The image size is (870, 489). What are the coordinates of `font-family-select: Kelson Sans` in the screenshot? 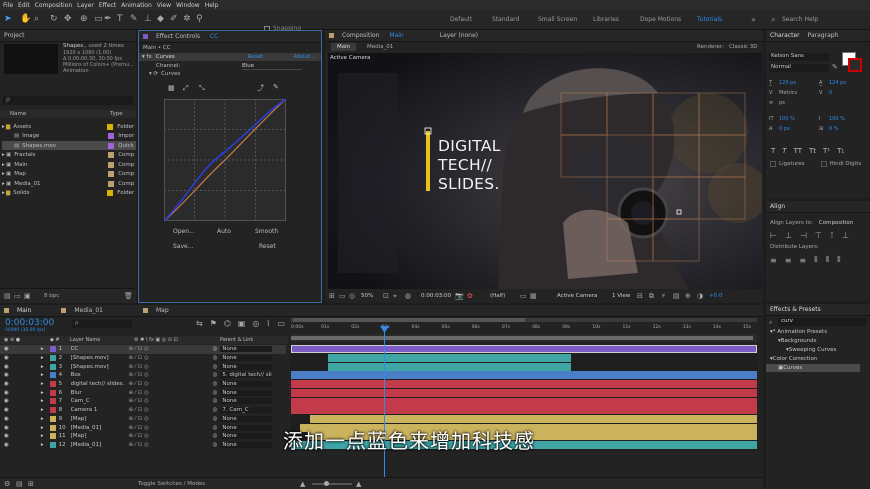 It's located at (799, 57).